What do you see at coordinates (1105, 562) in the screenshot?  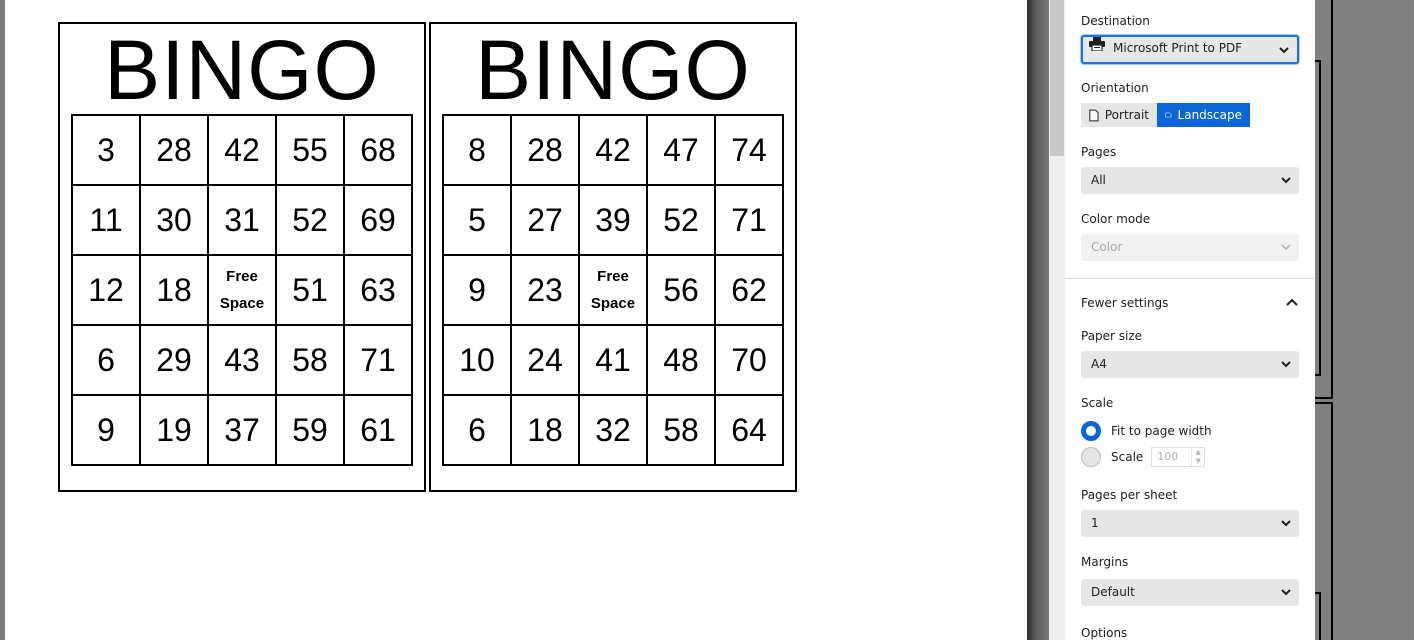 I see `margins-label: Margins` at bounding box center [1105, 562].